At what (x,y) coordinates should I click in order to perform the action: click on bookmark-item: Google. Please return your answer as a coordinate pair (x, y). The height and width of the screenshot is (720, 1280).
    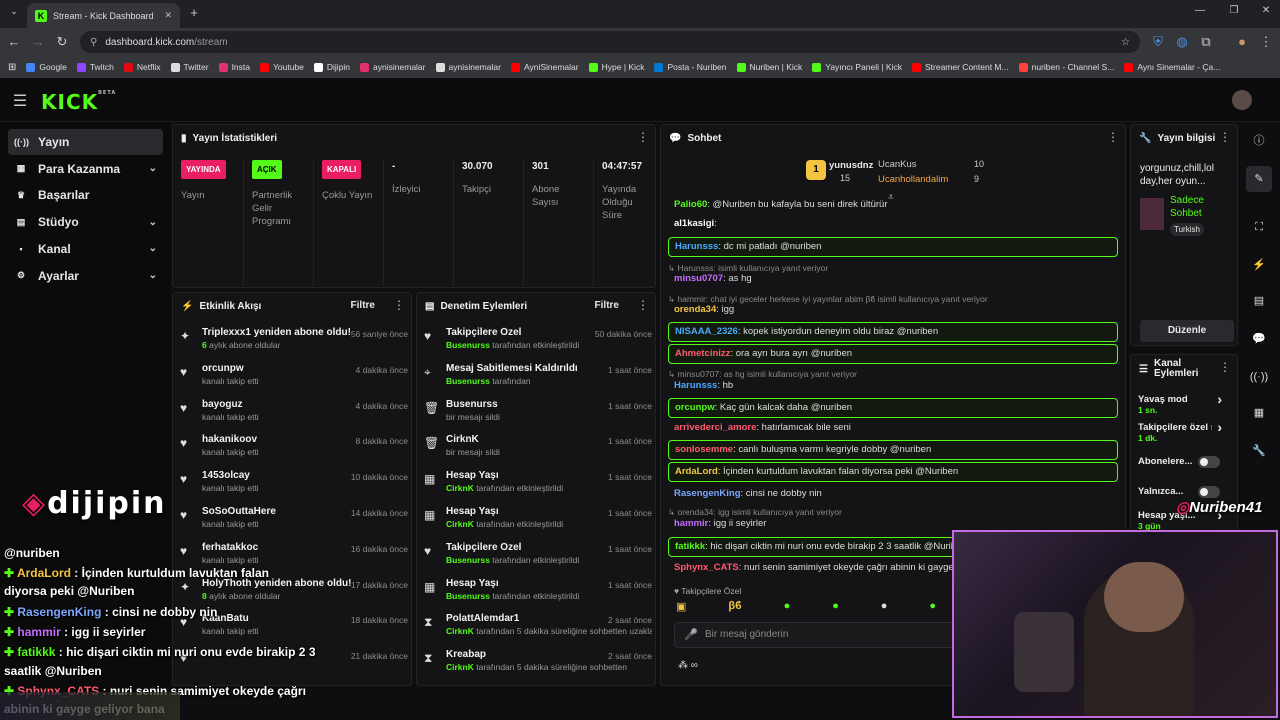
    Looking at the image, I should click on (46, 67).